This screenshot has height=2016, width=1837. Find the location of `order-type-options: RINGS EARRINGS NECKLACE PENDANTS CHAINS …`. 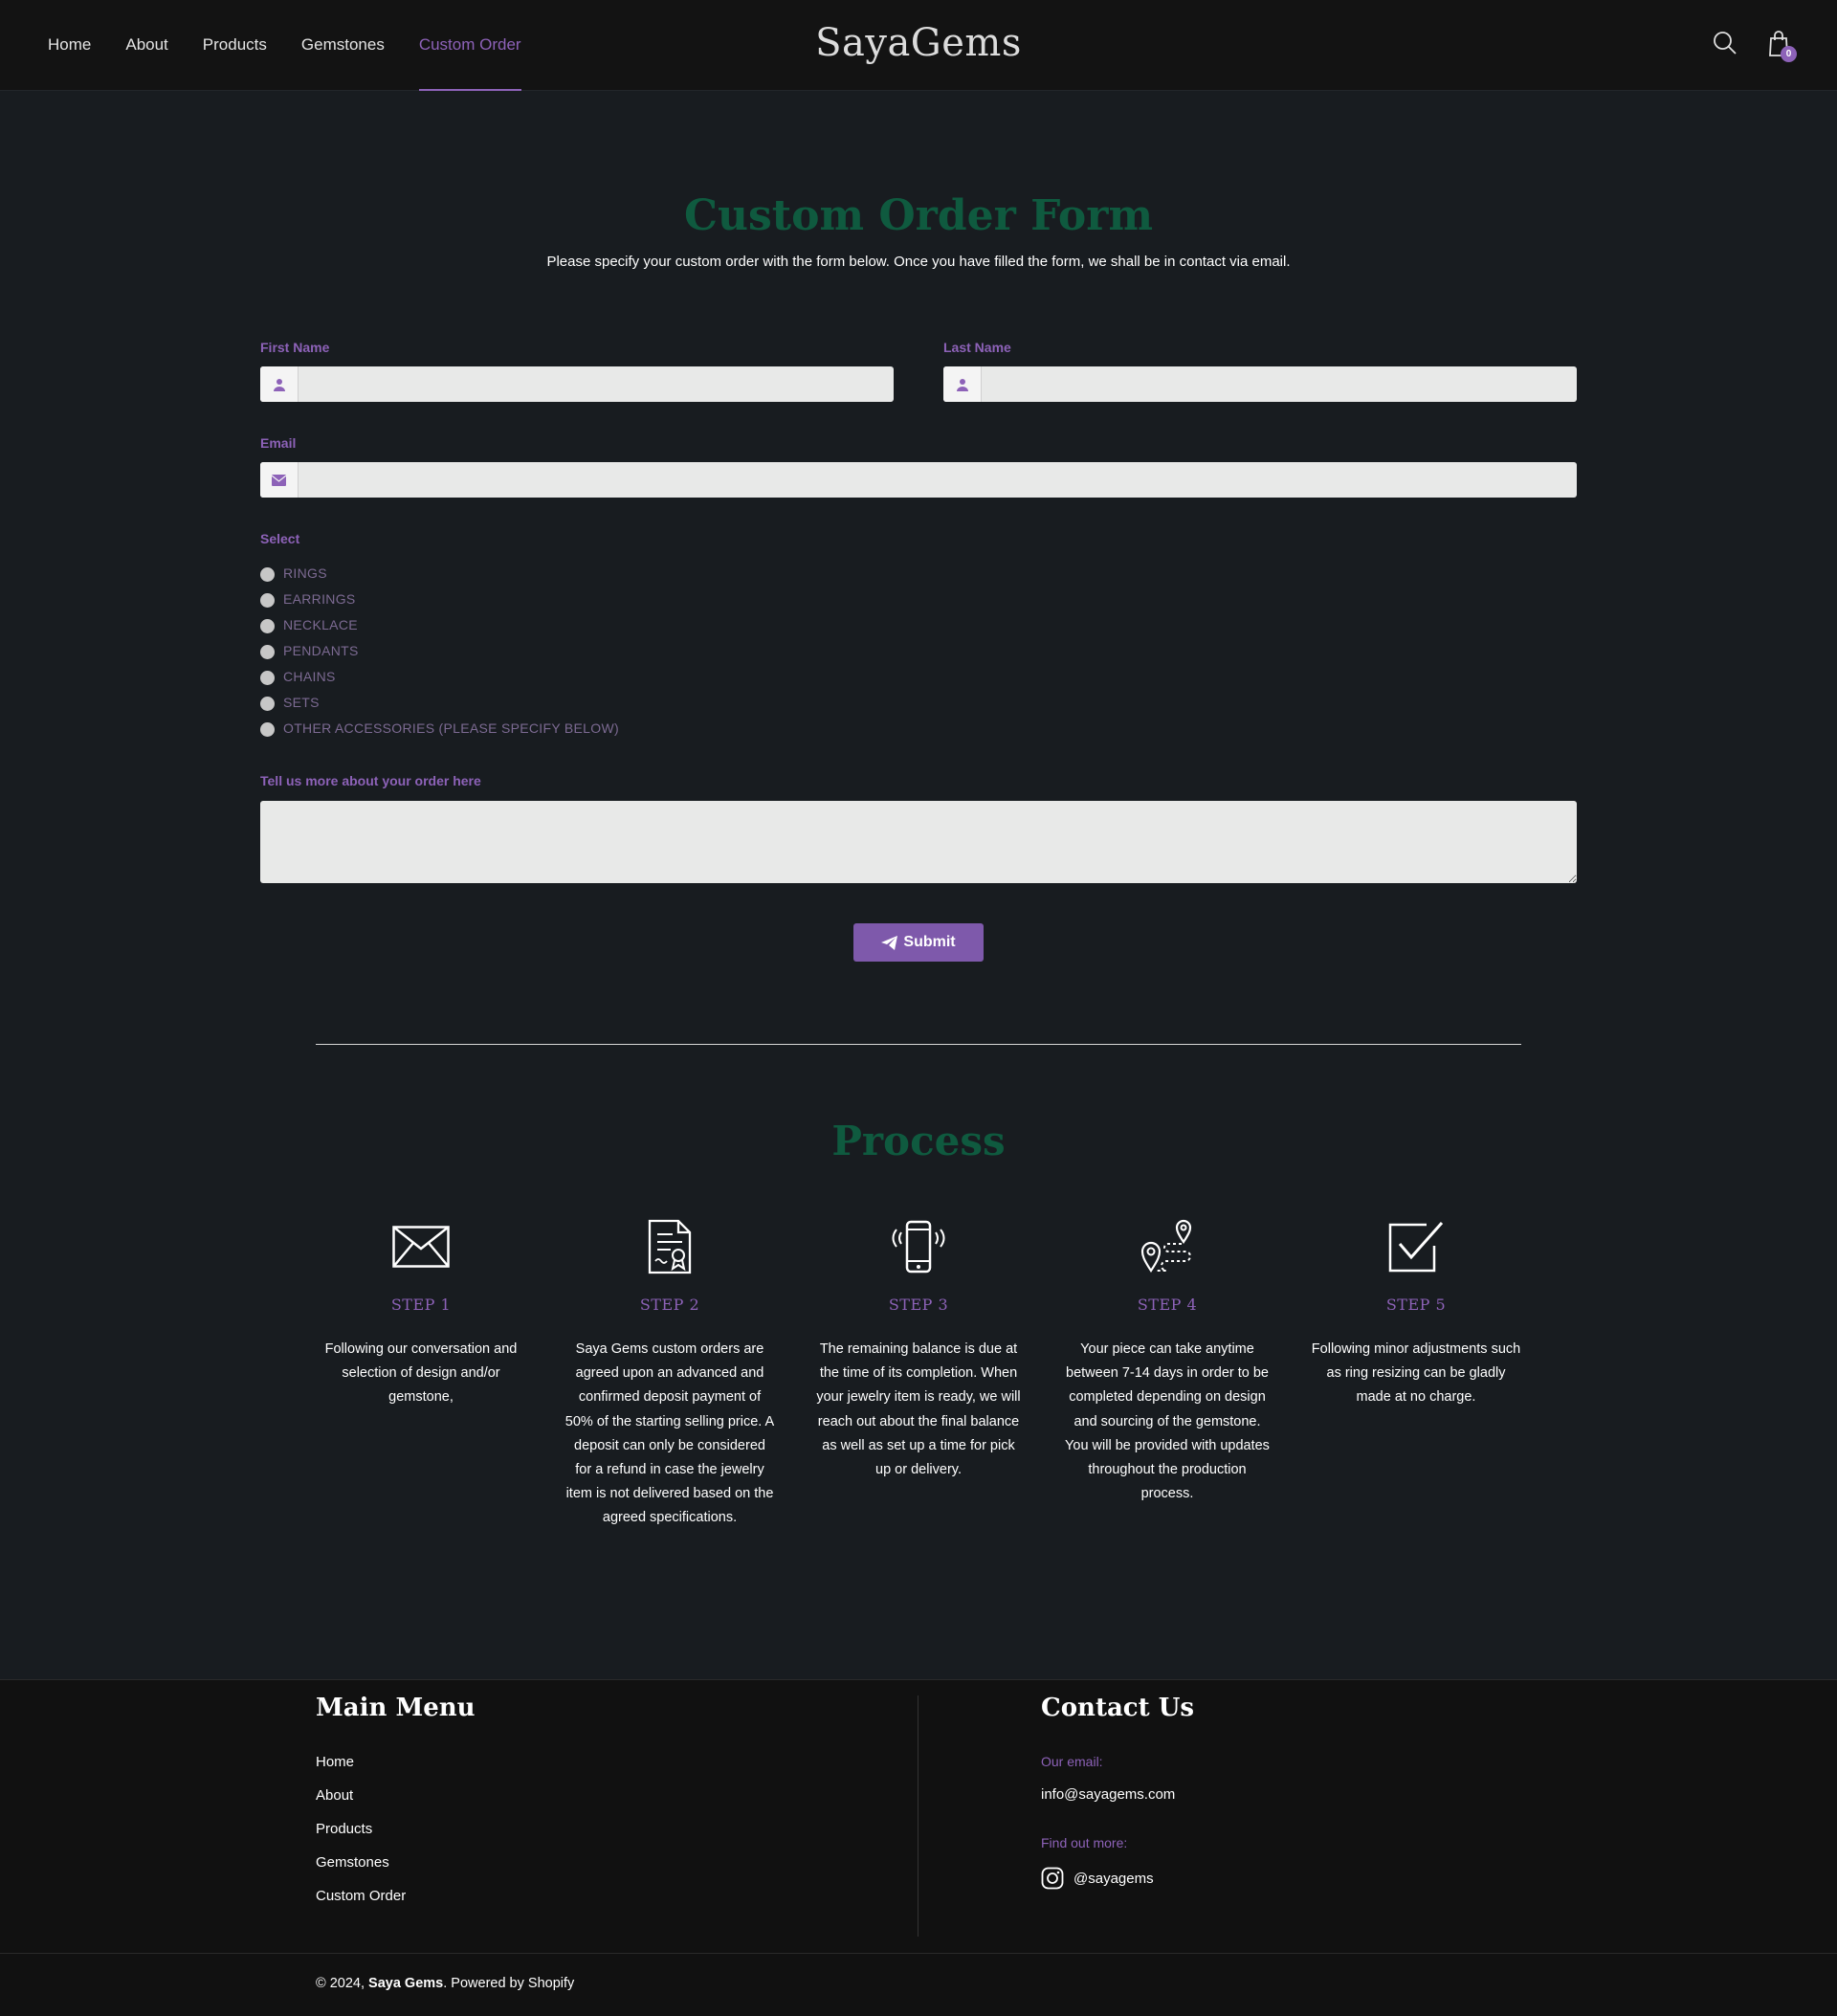

order-type-options: RINGS EARRINGS NECKLACE PENDANTS CHAINS … is located at coordinates (439, 650).